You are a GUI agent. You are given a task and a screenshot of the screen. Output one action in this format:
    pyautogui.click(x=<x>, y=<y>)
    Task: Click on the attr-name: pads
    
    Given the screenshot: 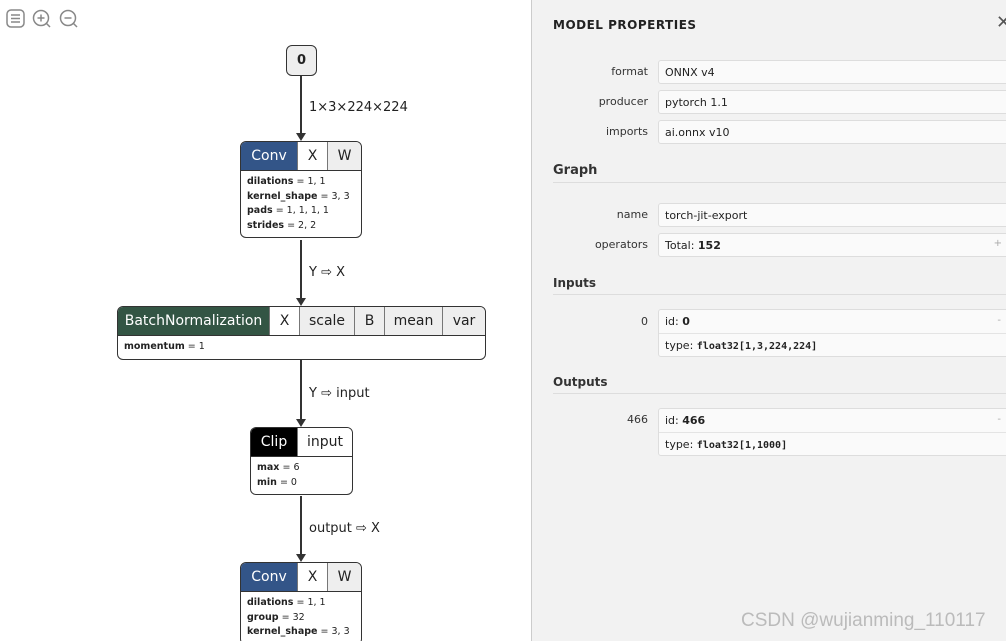 What is the action you would take?
    pyautogui.click(x=260, y=210)
    